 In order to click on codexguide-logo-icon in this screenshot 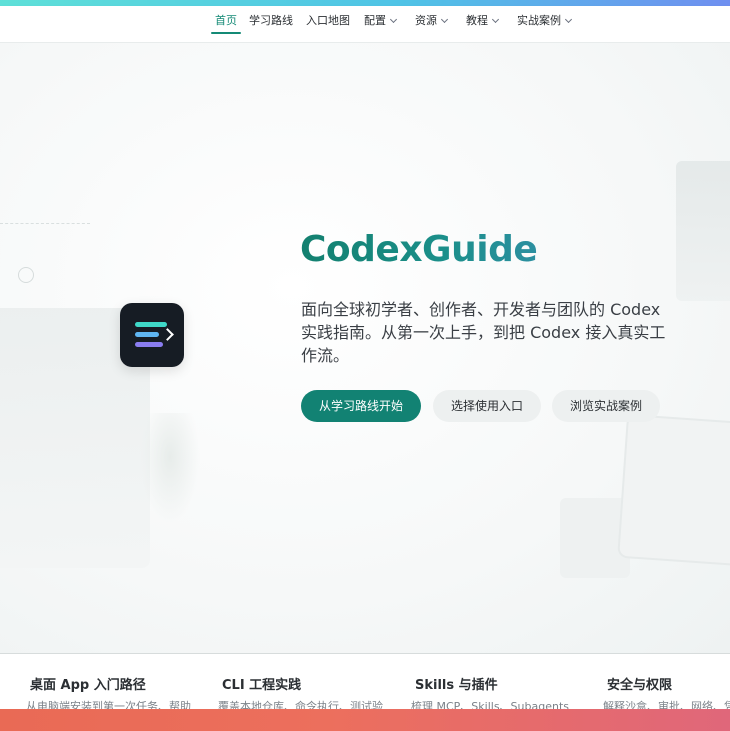, I will do `click(152, 335)`.